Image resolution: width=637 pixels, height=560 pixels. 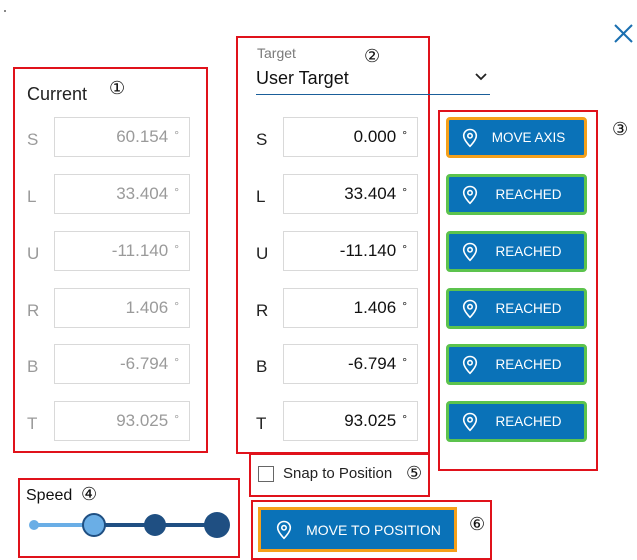 What do you see at coordinates (528, 137) in the screenshot?
I see `axis-button-label: MOVE AXIS` at bounding box center [528, 137].